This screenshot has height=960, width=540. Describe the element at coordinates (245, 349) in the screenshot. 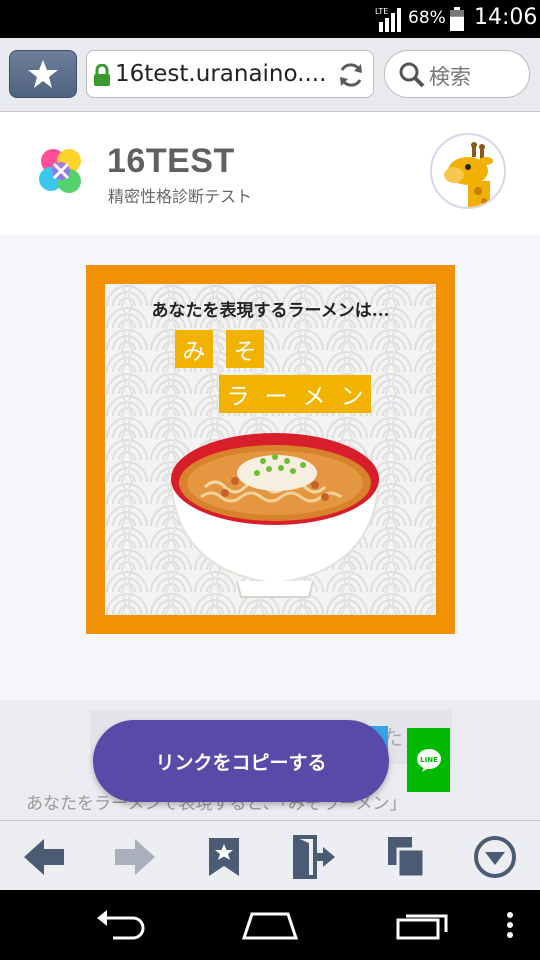

I see `result-name-char: そ` at that location.